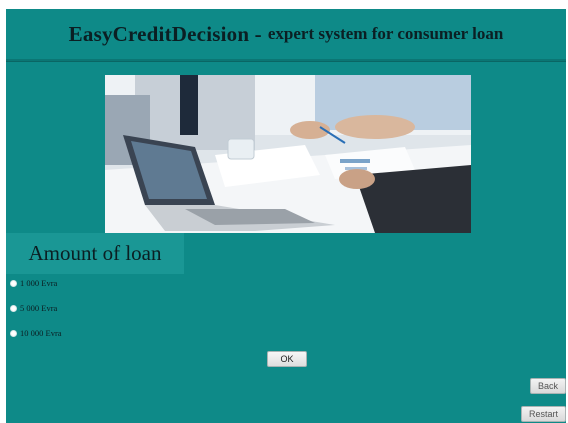 The width and height of the screenshot is (568, 423). Describe the element at coordinates (41, 333) in the screenshot. I see `option-label: 10 000 Evra` at that location.